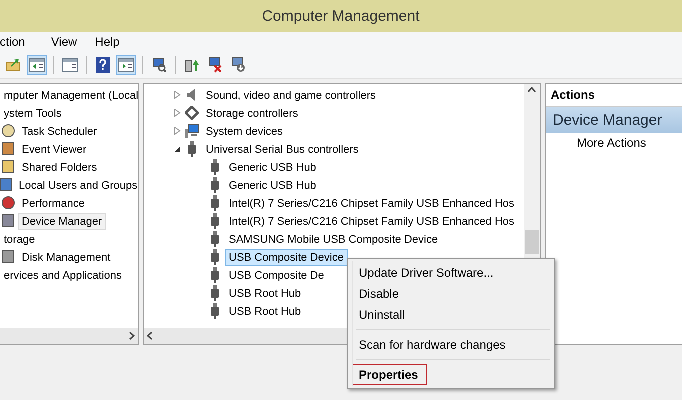 The image size is (682, 400). Describe the element at coordinates (60, 167) in the screenshot. I see `tree-item: Shared Folders` at that location.